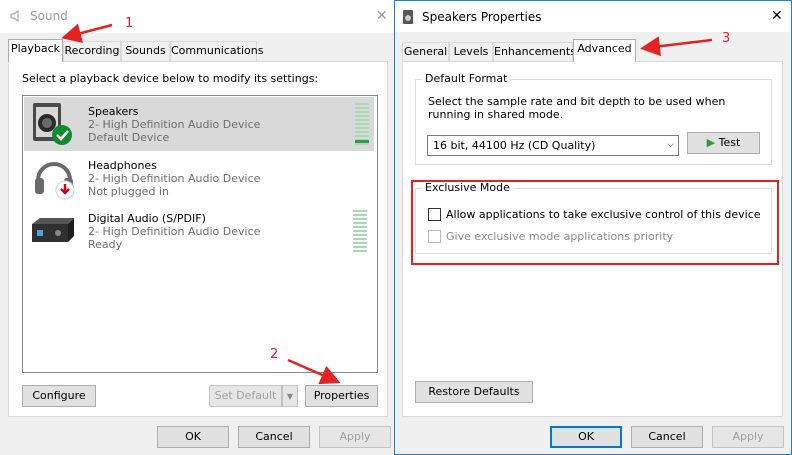 The width and height of the screenshot is (792, 455). Describe the element at coordinates (726, 38) in the screenshot. I see `annotation-step-3: 3` at that location.